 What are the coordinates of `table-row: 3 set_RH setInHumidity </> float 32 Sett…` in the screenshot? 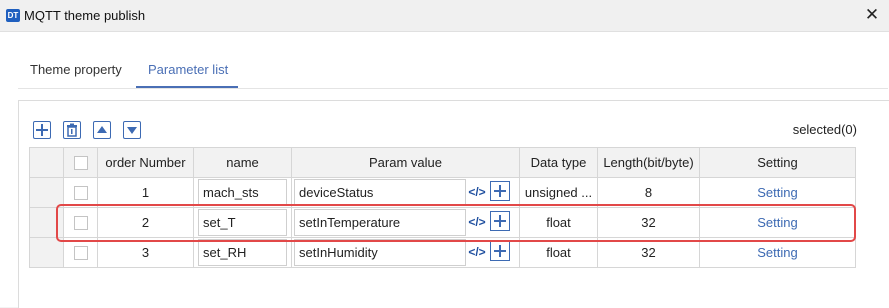 It's located at (442, 252).